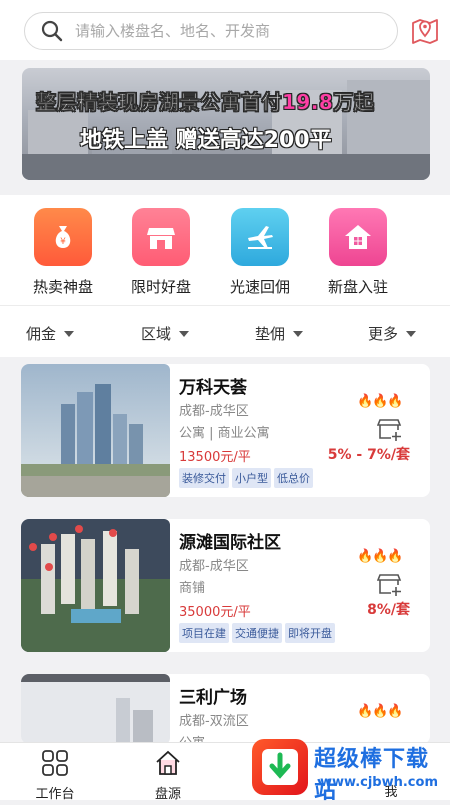 This screenshot has height=805, width=450. I want to click on listing-tag: 交通便捷, so click(257, 633).